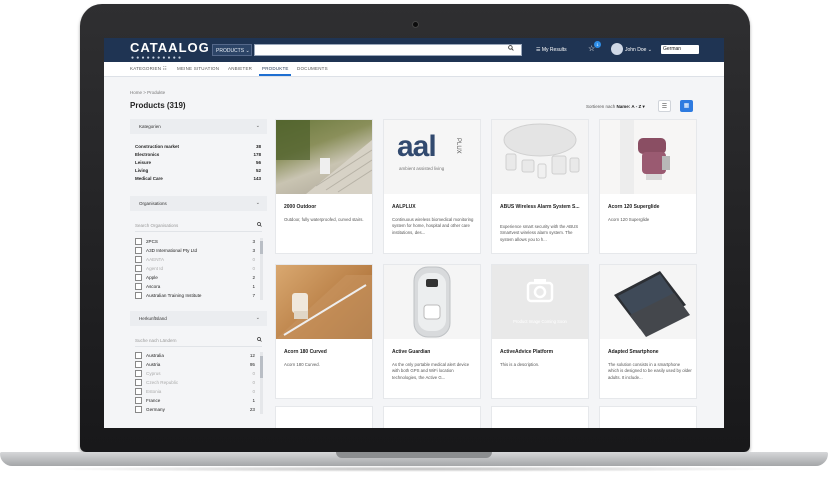 The image size is (828, 477). Describe the element at coordinates (631, 106) in the screenshot. I see `sort-value: Name: A - Z ▾` at that location.